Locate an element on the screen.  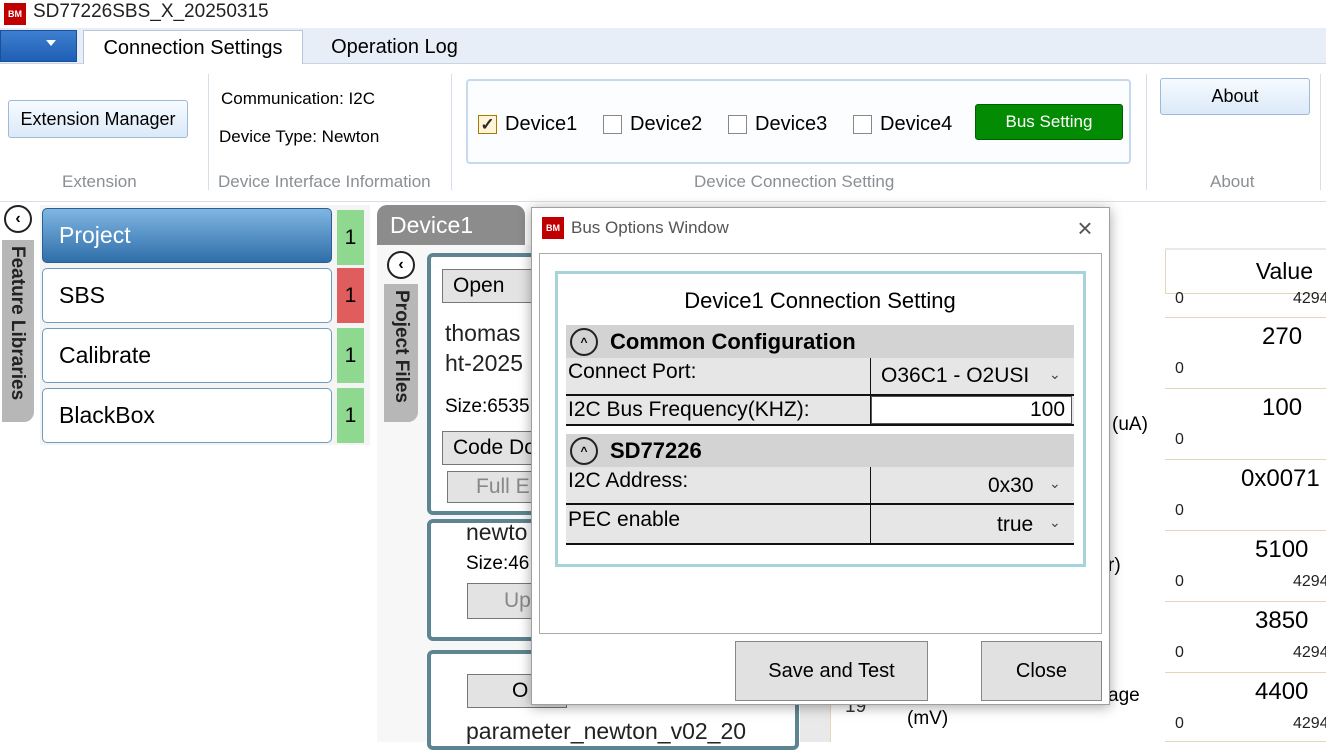
library-item-calibrate: Calibrate is located at coordinates (187, 355).